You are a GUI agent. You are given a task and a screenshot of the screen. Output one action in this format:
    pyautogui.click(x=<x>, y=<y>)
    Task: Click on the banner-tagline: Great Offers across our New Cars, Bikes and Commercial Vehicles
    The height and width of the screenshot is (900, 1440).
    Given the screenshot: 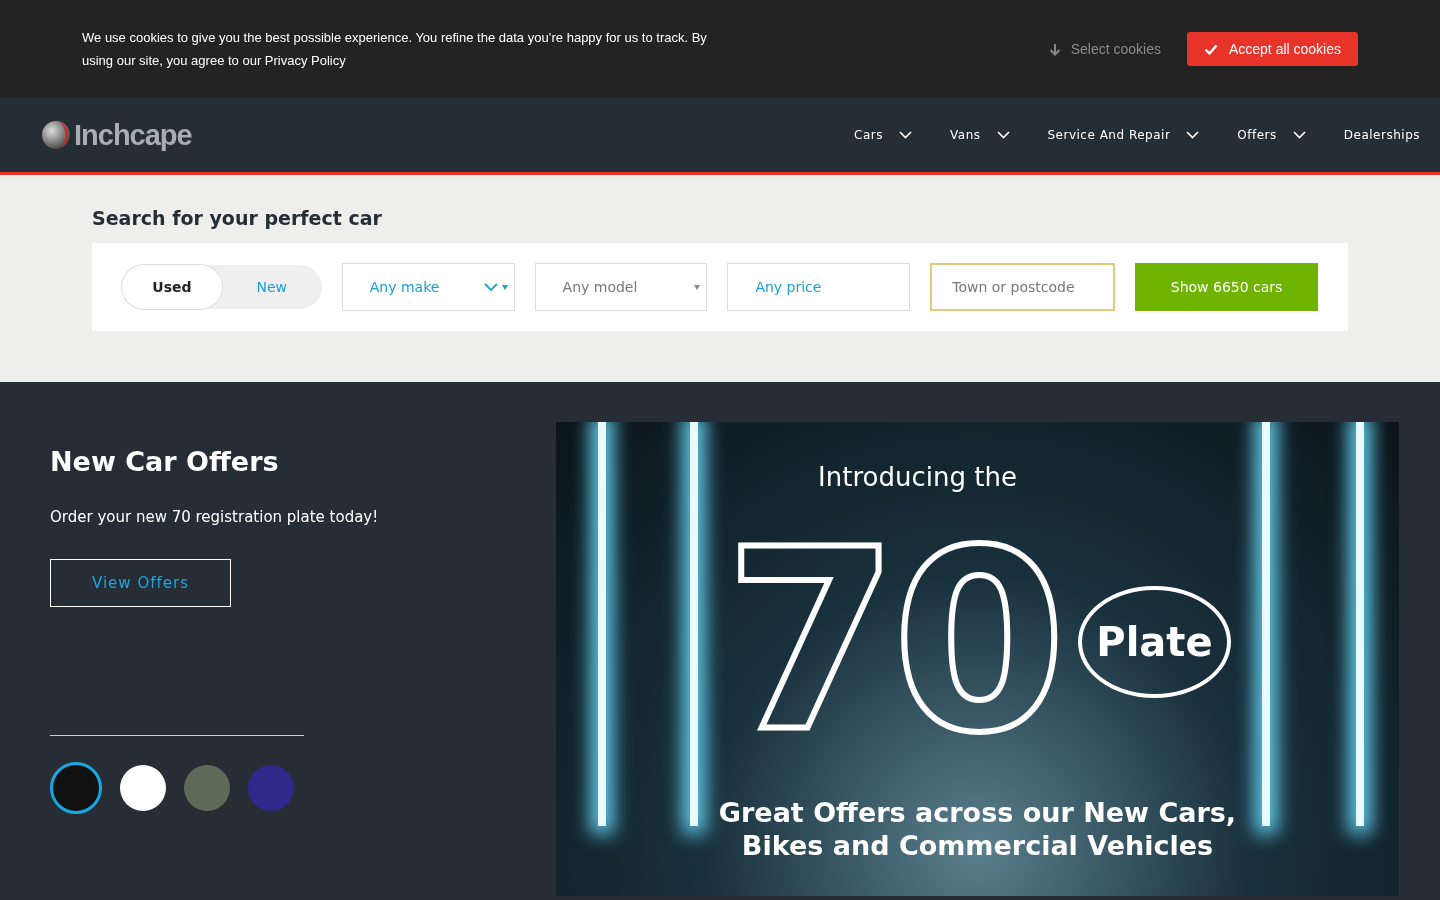 What is the action you would take?
    pyautogui.click(x=977, y=829)
    